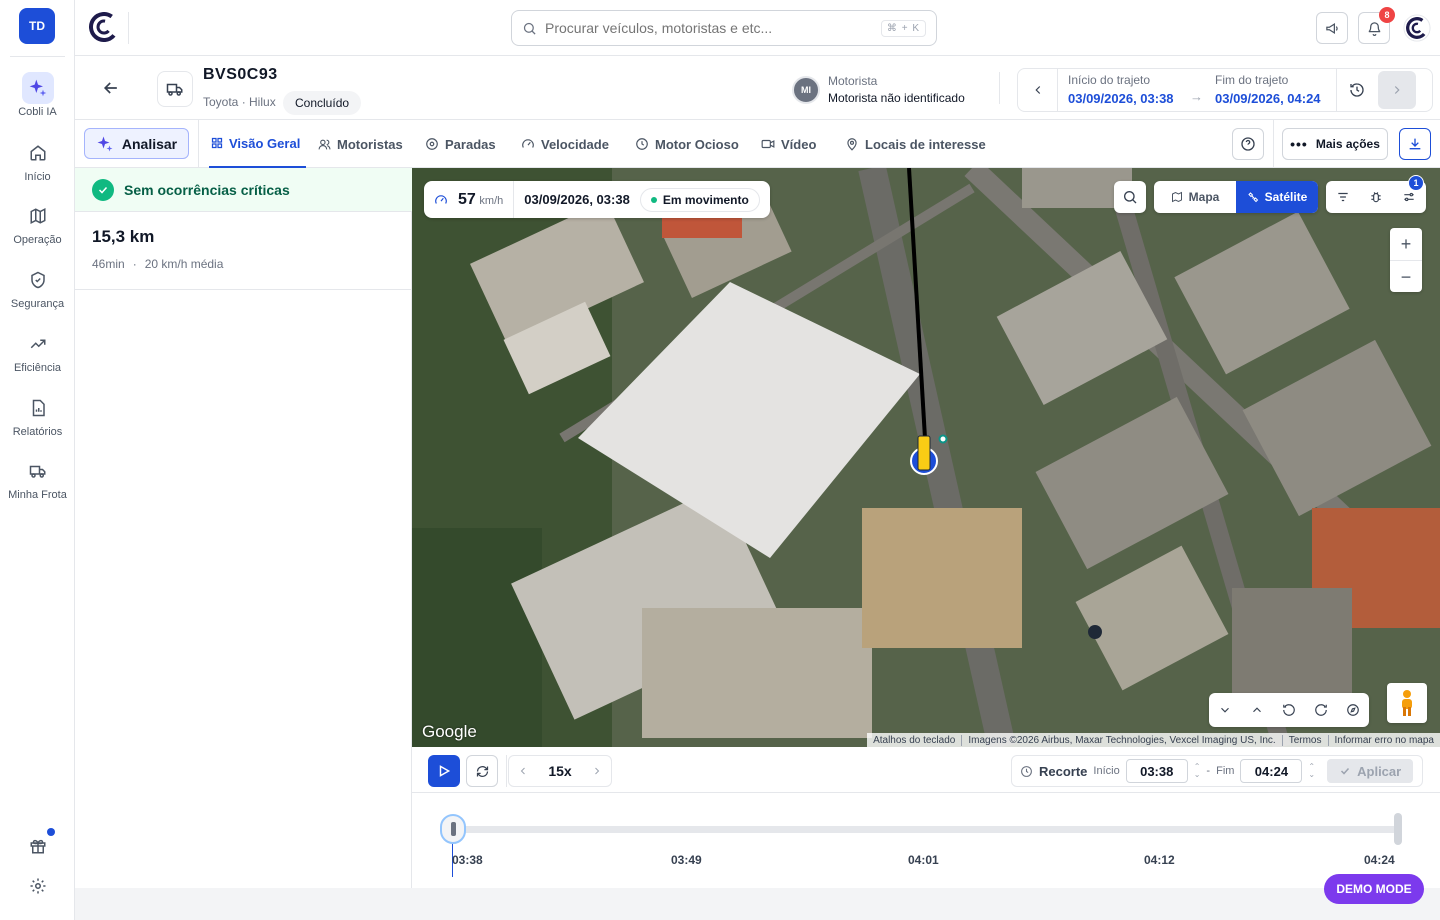  I want to click on user-avatar: TD, so click(37, 26).